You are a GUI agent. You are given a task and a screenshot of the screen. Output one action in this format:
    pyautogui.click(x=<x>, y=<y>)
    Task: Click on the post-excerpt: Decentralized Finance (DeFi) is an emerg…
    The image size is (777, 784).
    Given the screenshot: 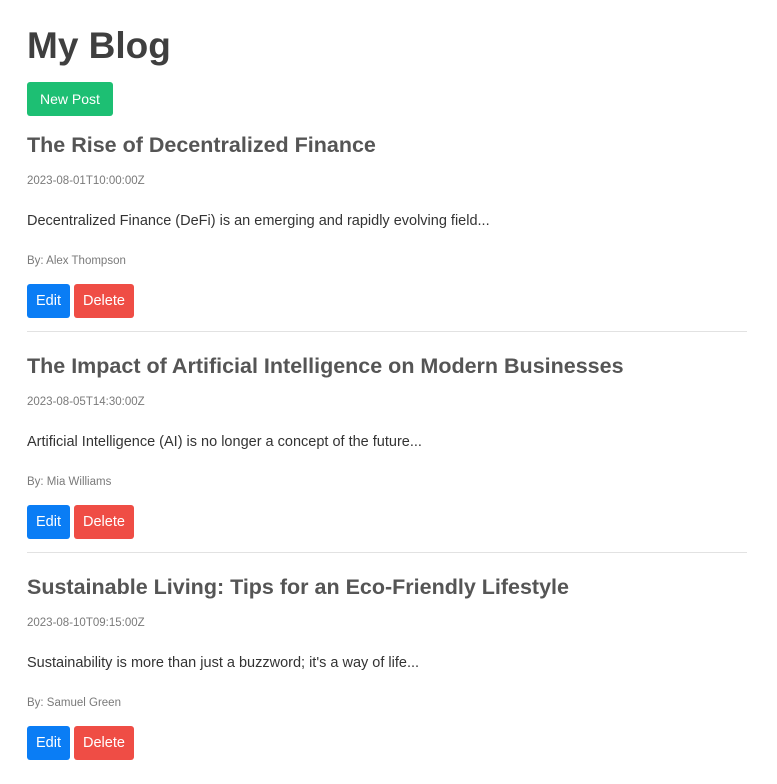 What is the action you would take?
    pyautogui.click(x=258, y=221)
    